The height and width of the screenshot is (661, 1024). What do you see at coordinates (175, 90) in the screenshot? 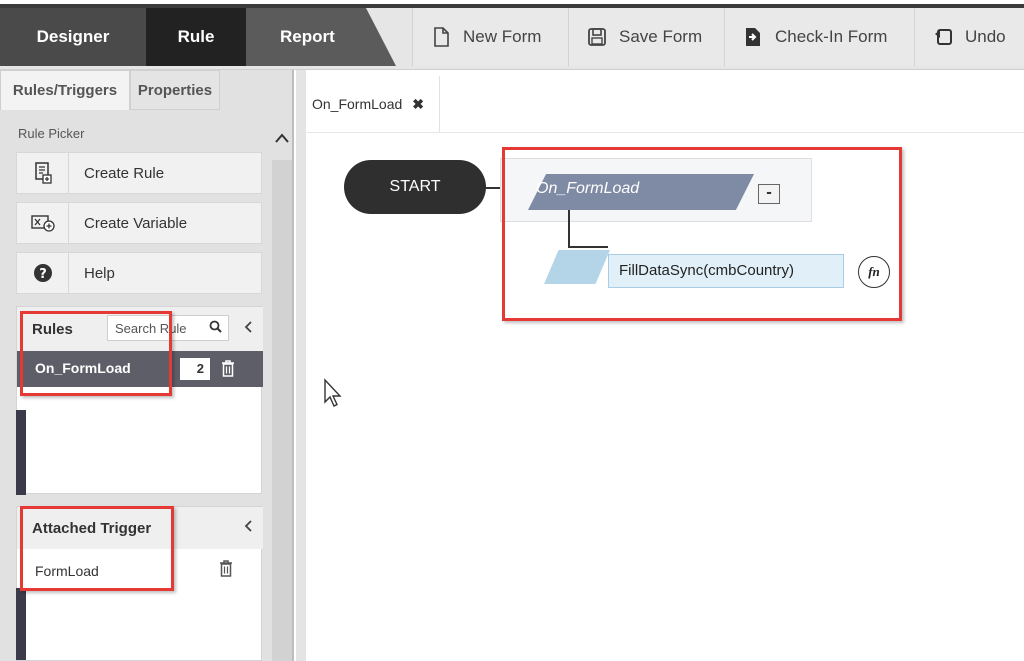
I see `subtab-properties: Properties` at bounding box center [175, 90].